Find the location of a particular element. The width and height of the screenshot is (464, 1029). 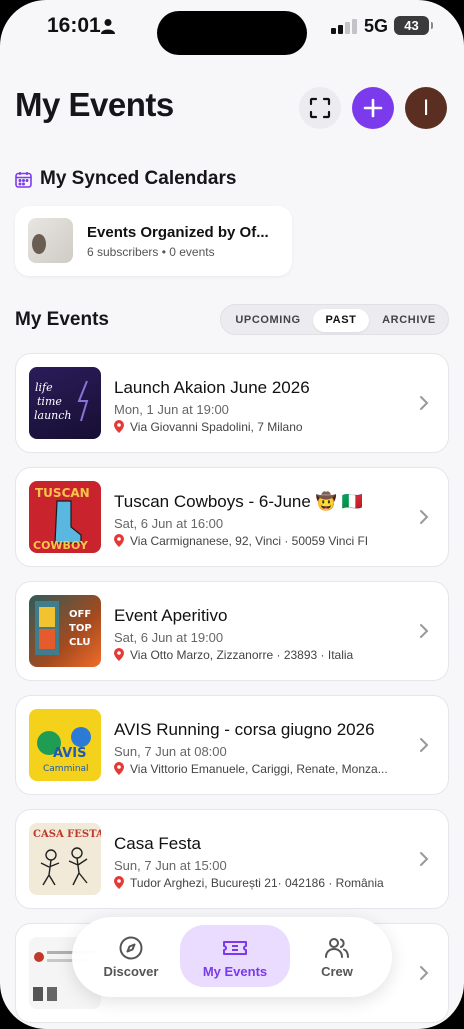

event-date: Sun, 7 Jun at 15:00 is located at coordinates (170, 865).